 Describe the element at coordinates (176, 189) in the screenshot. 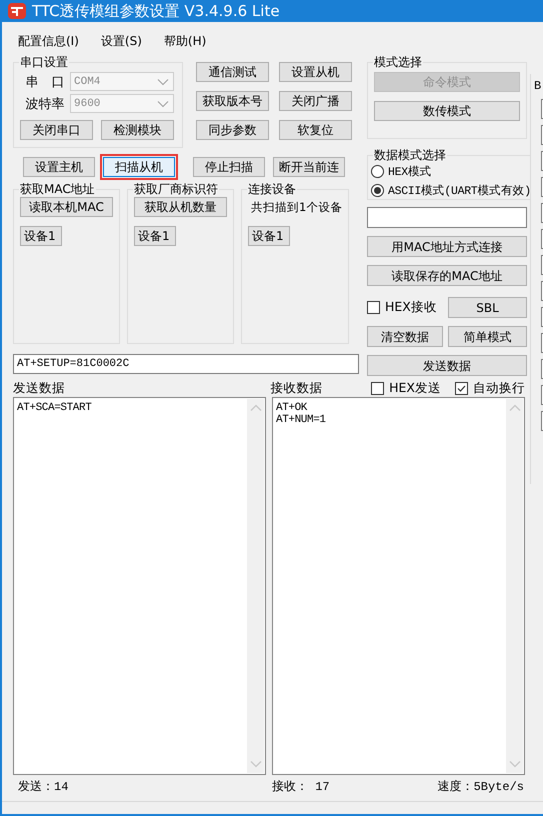

I see `group-title: 获取厂商标识符` at that location.